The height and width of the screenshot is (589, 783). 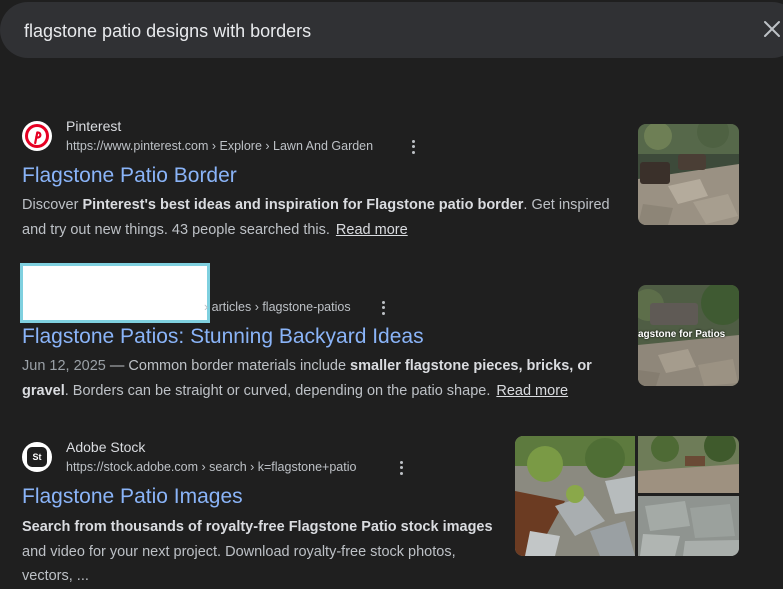 I want to click on result-date: Jun 12, 2025, so click(x=64, y=366).